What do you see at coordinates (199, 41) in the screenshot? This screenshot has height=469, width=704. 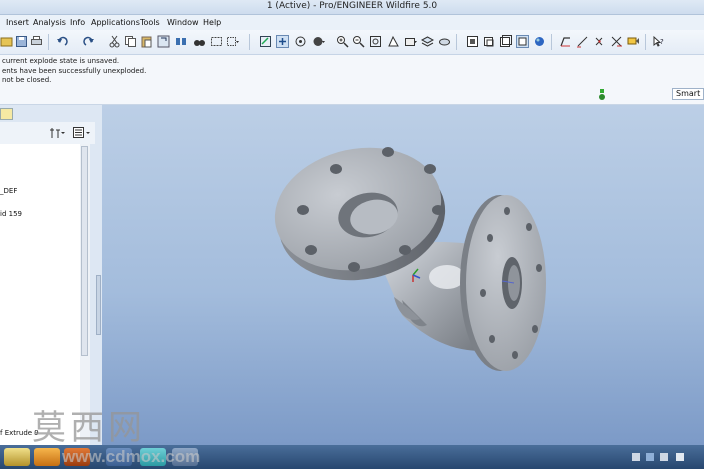 I see `find-icon` at bounding box center [199, 41].